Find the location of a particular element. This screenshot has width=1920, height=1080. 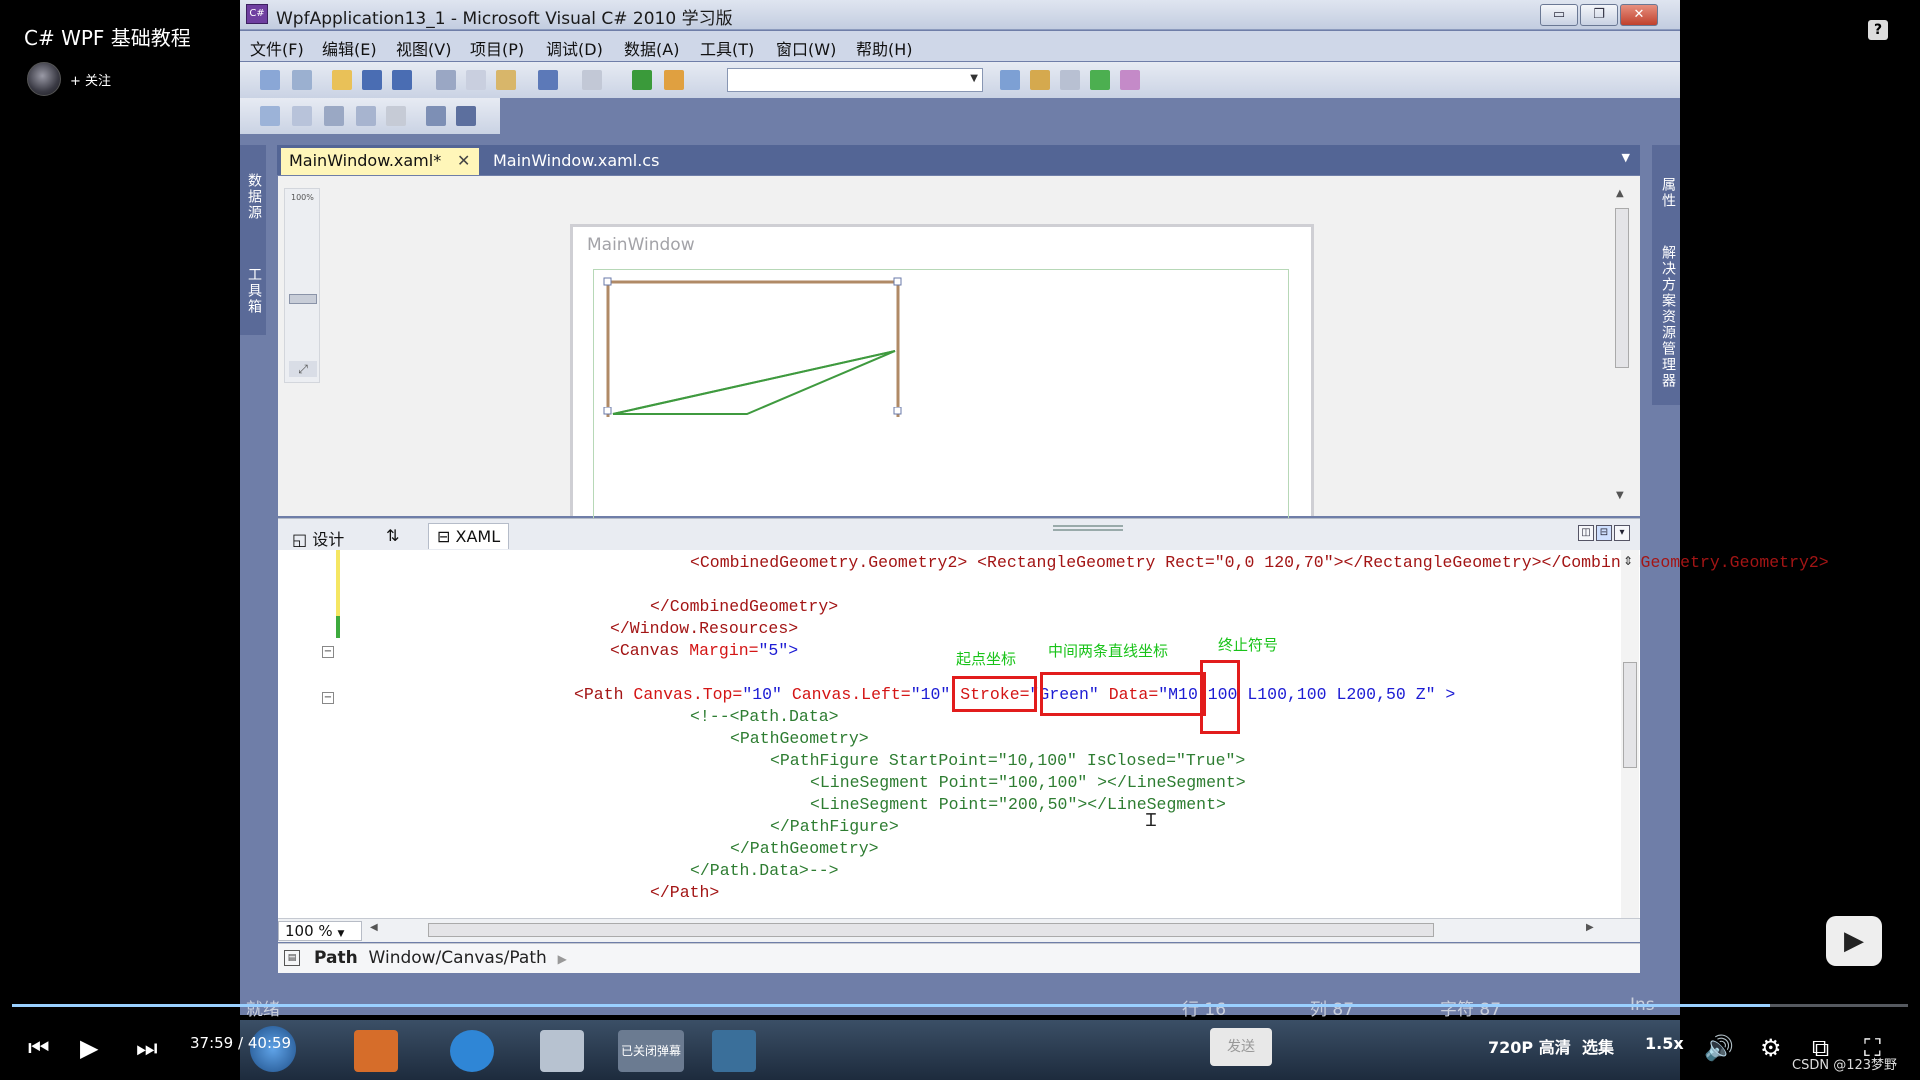

chevron-right-icon: ▶ is located at coordinates (562, 959).